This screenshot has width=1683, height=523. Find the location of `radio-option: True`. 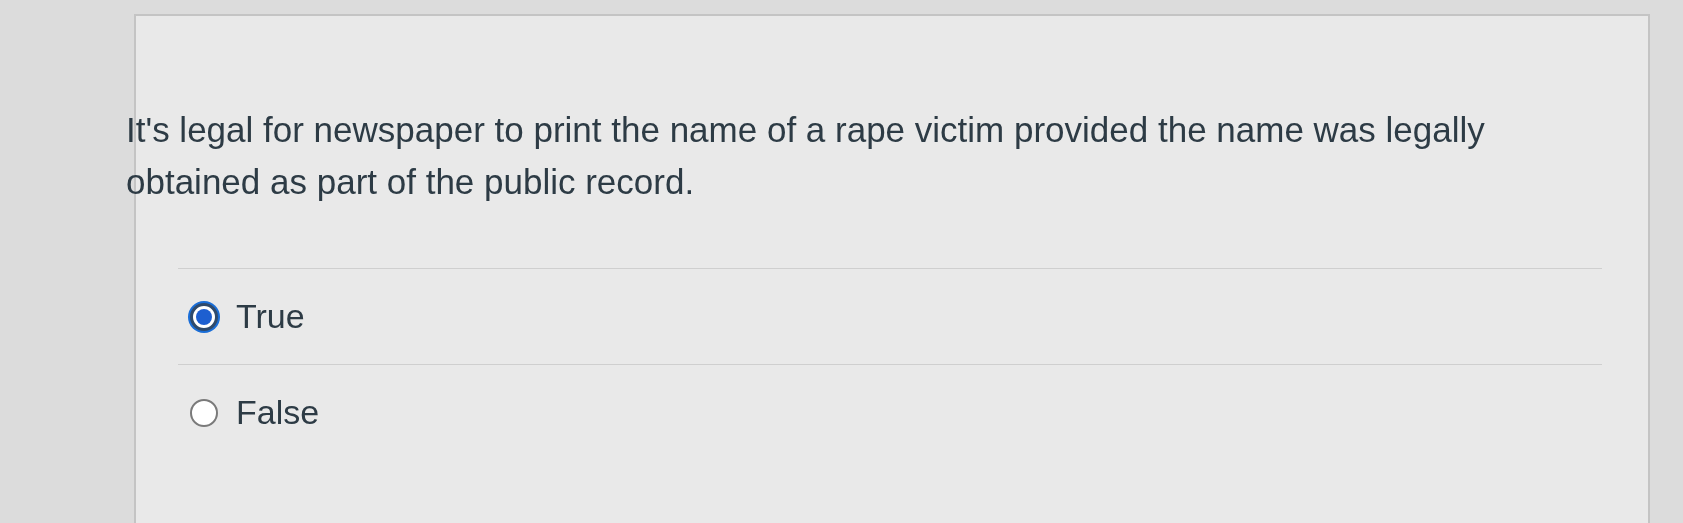

radio-option: True is located at coordinates (247, 316).